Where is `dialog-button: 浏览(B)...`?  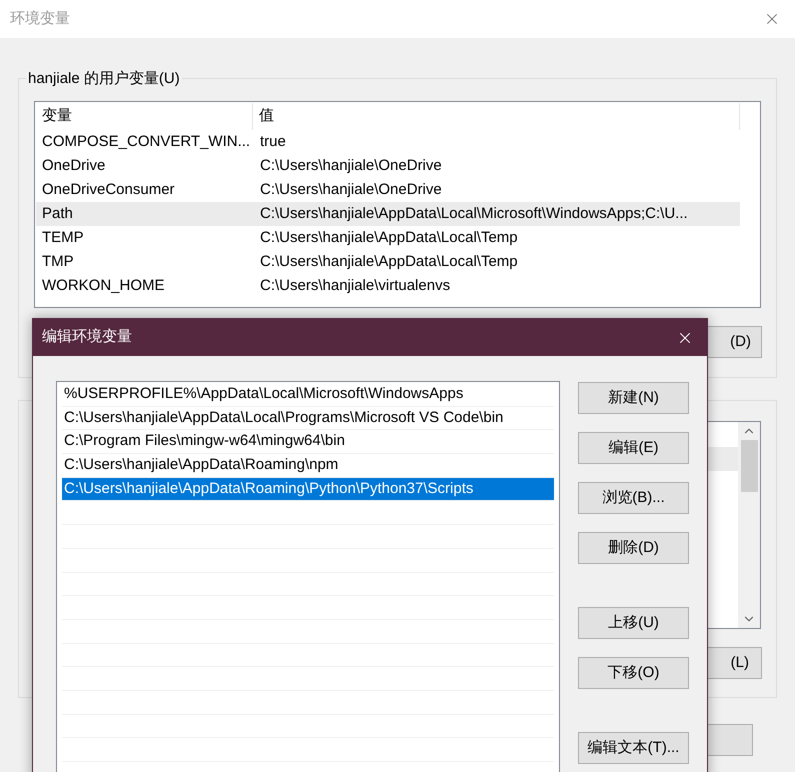 dialog-button: 浏览(B)... is located at coordinates (633, 498).